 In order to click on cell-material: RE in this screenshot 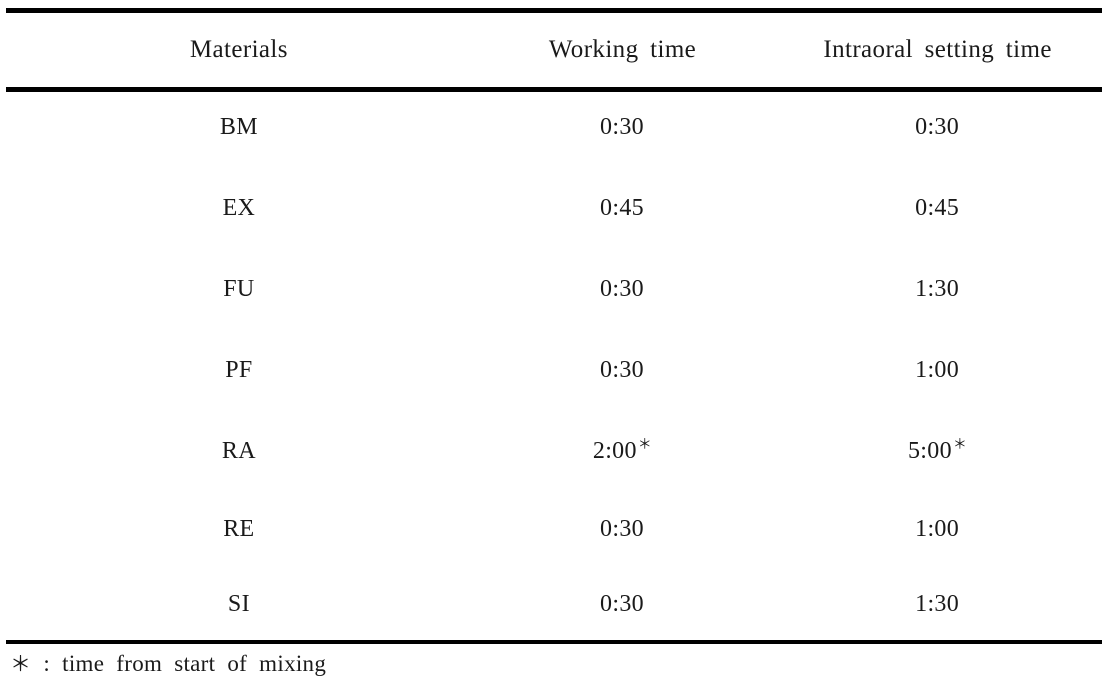, I will do `click(239, 529)`.